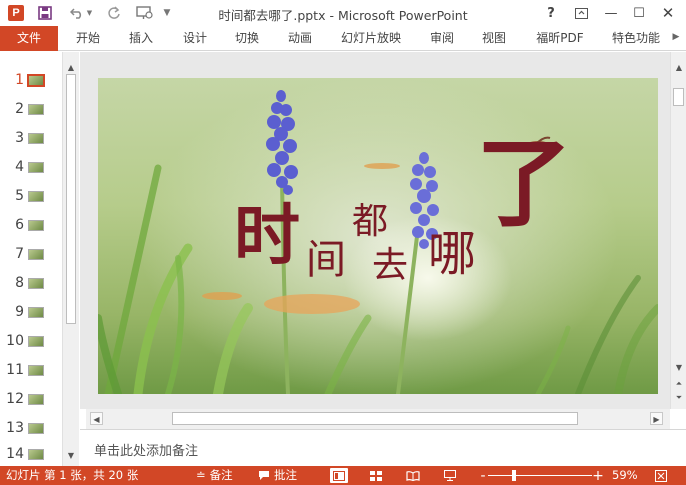 The image size is (686, 485). I want to click on normal-view-icon, so click(339, 475).